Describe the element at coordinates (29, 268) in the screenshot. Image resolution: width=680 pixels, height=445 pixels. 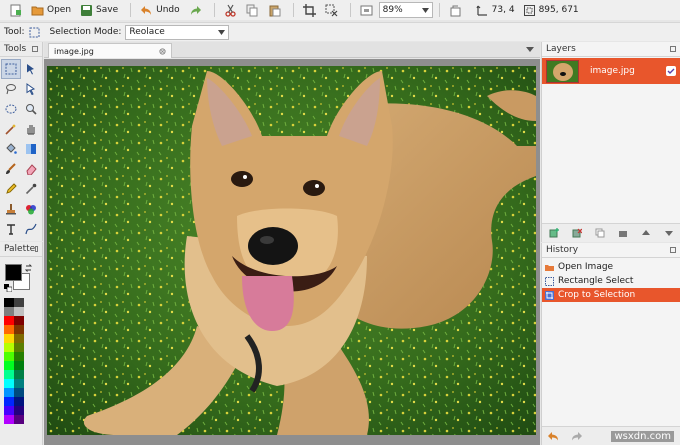
I see `swap-colors-icon` at that location.